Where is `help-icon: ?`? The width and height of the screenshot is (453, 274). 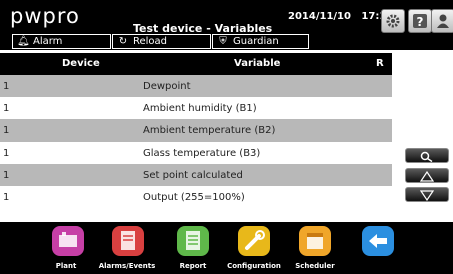 help-icon: ? is located at coordinates (420, 21).